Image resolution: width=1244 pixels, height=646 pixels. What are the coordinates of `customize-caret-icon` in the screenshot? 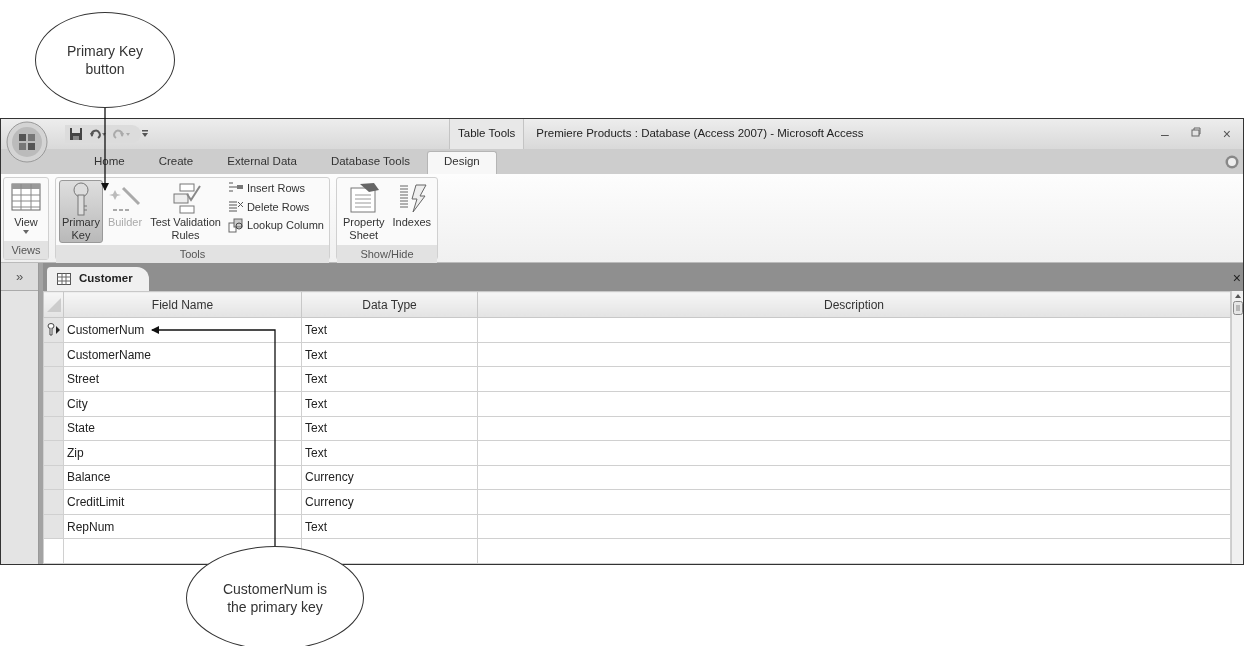 It's located at (145, 134).